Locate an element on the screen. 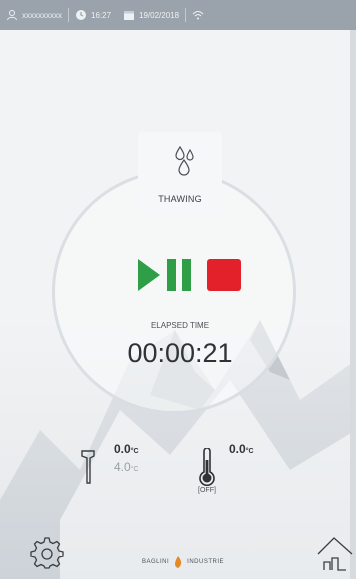 The width and height of the screenshot is (356, 579). status-bar: xxxxxxxxxx 16:27 19/02/2018 is located at coordinates (178, 15).